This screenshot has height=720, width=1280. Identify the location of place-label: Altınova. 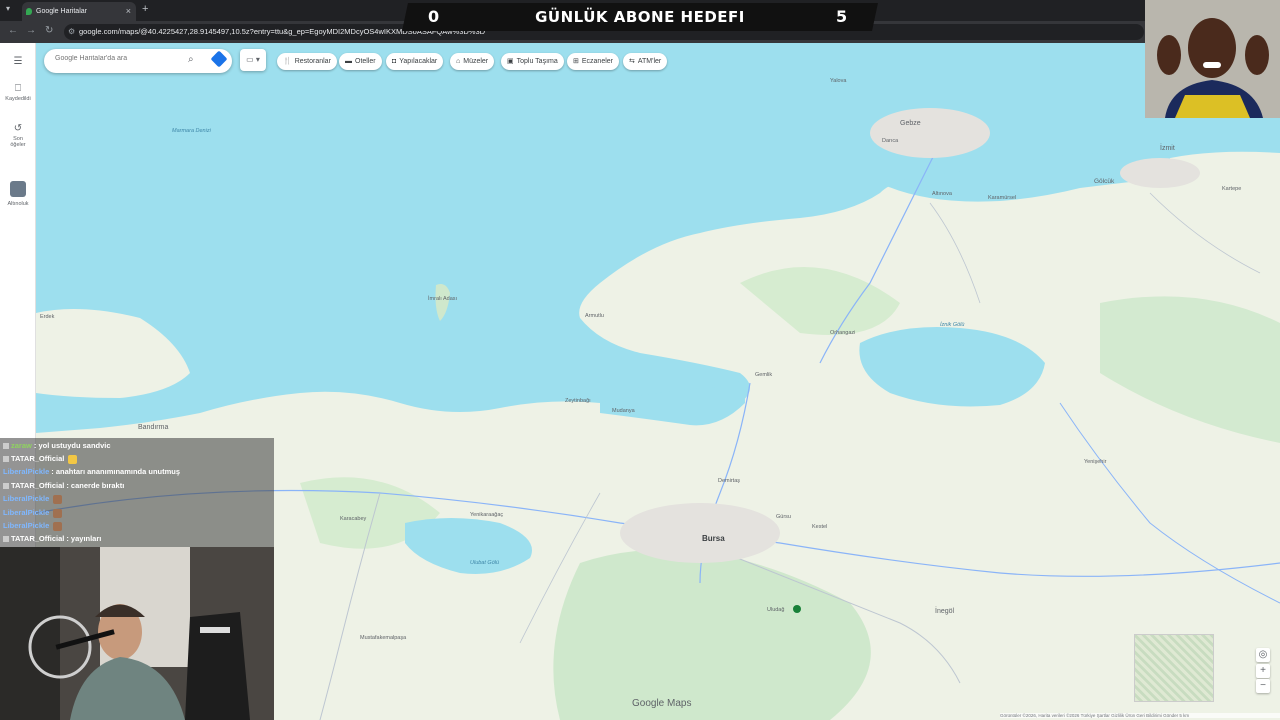
(942, 194).